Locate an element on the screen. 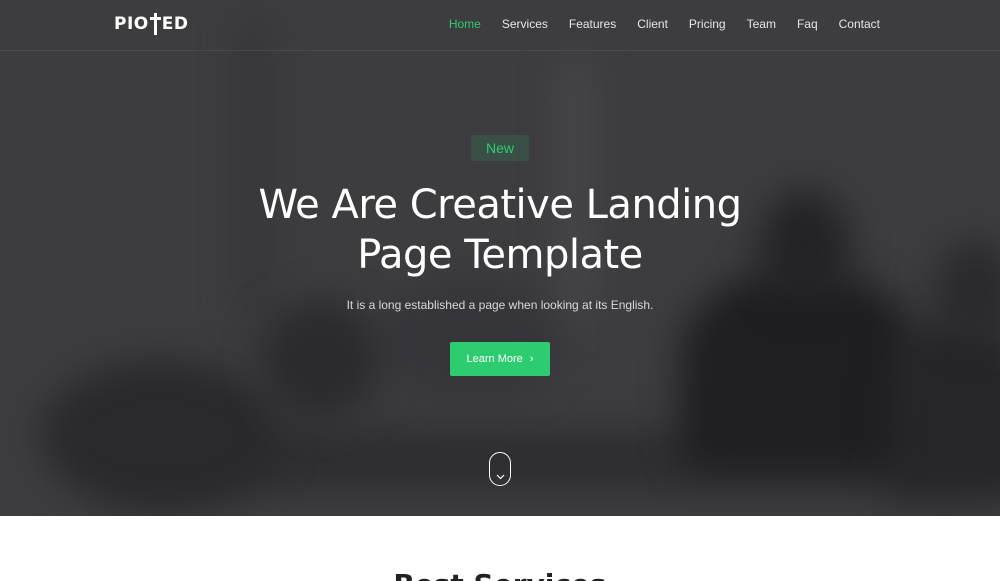  nav-link-home: Home is located at coordinates (465, 24).